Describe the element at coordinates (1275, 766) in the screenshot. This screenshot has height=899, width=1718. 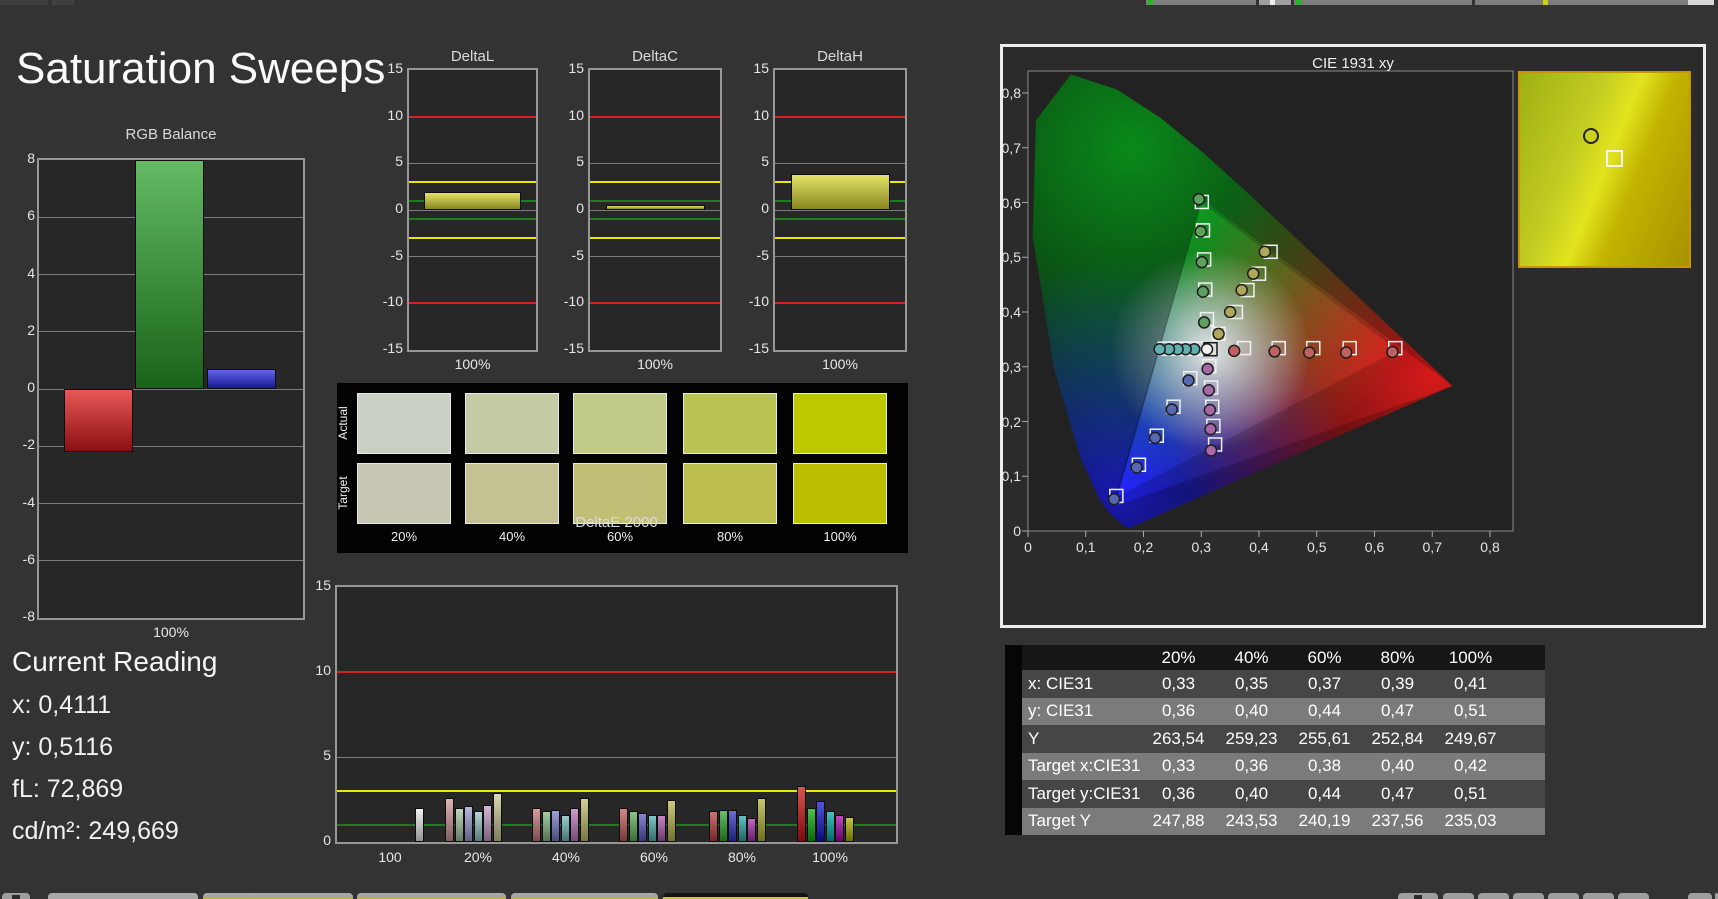
I see `table-row: Target x:CIE31 0,33 0,36 0,38 0,40 0,42` at that location.